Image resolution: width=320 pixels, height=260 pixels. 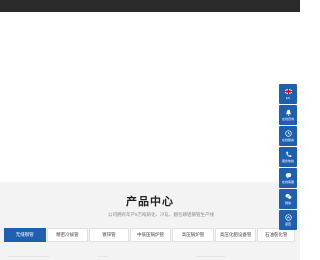 What do you see at coordinates (235, 235) in the screenshot?
I see `tab-fertilizer-equipment: 高压化肥设备管` at bounding box center [235, 235].